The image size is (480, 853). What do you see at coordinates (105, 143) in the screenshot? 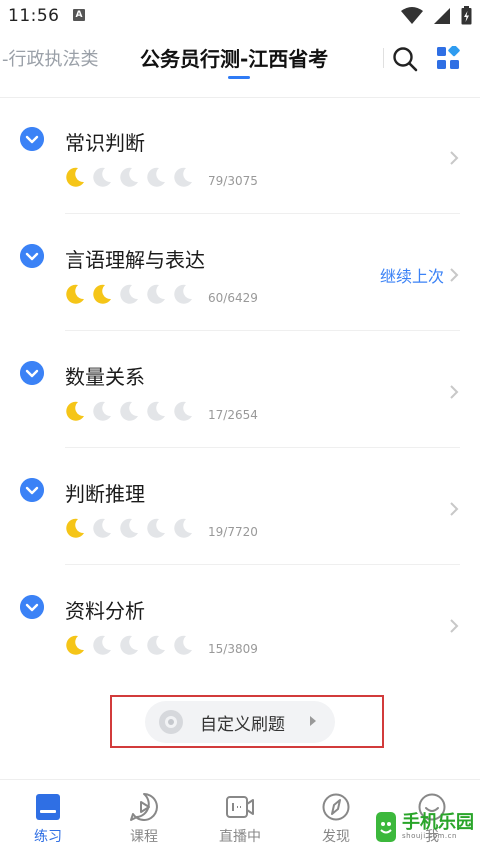
I see `item-title: 常识判断` at bounding box center [105, 143].